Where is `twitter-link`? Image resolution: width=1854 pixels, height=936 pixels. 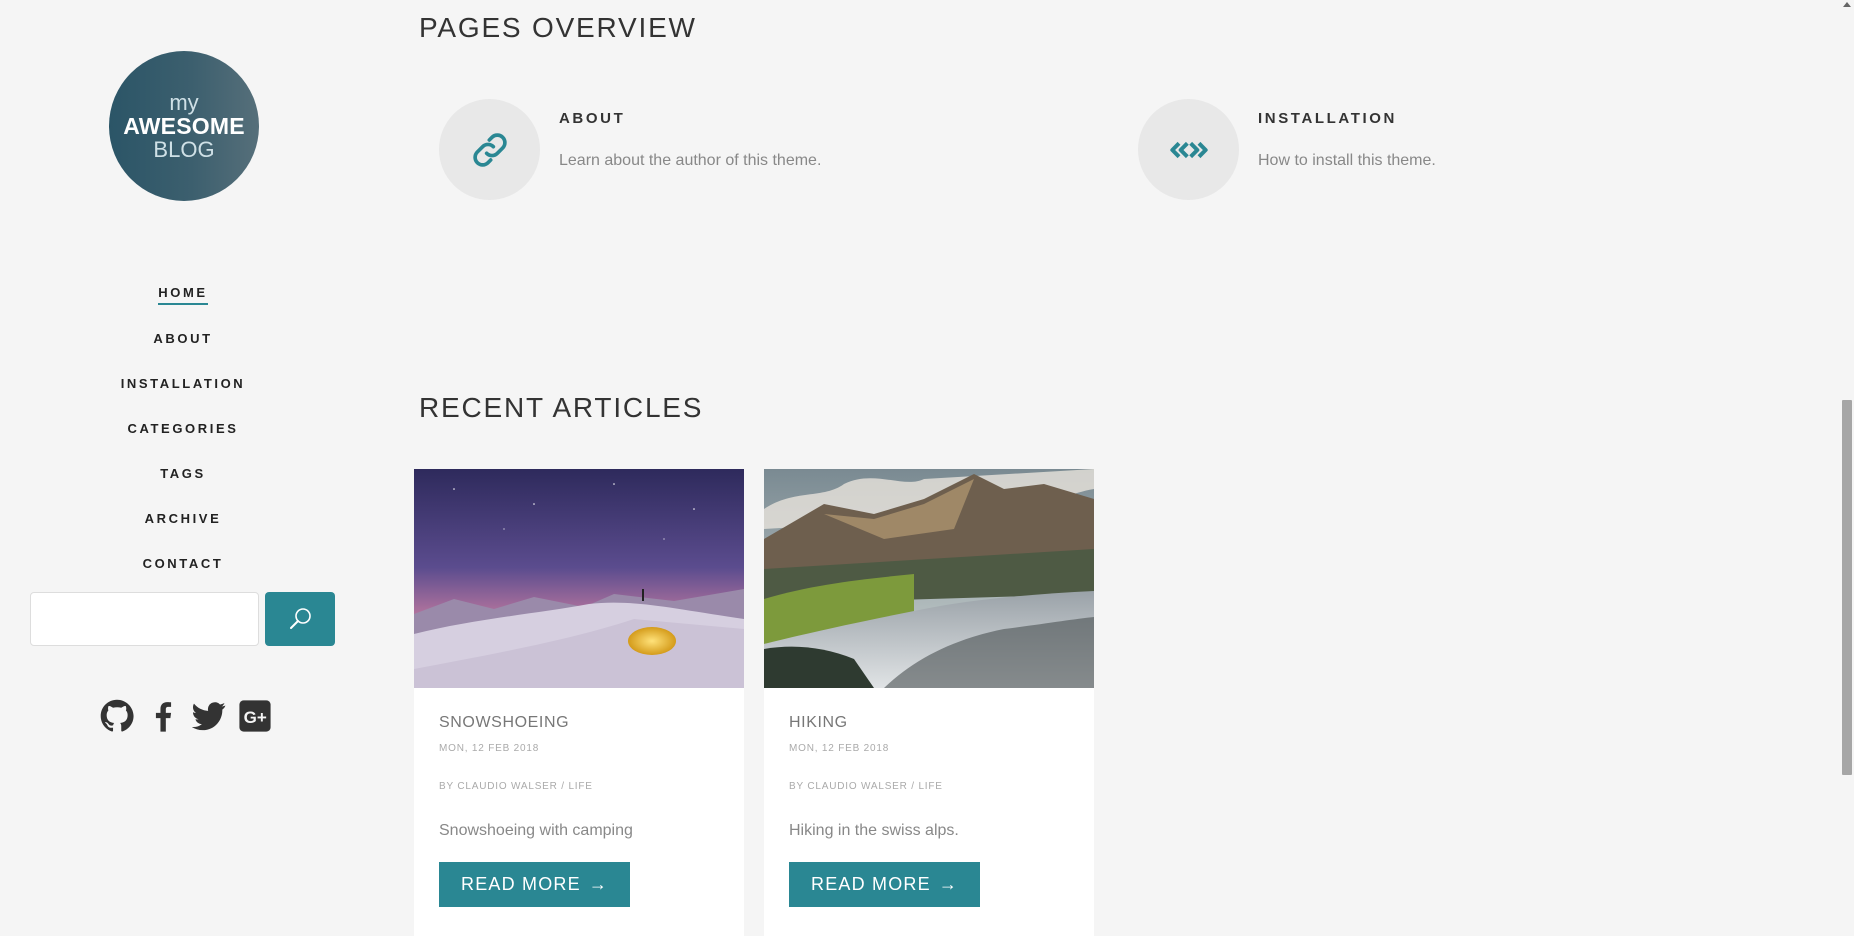 twitter-link is located at coordinates (209, 716).